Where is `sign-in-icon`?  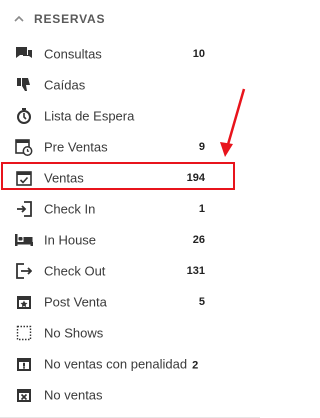
sign-in-icon is located at coordinates (24, 209).